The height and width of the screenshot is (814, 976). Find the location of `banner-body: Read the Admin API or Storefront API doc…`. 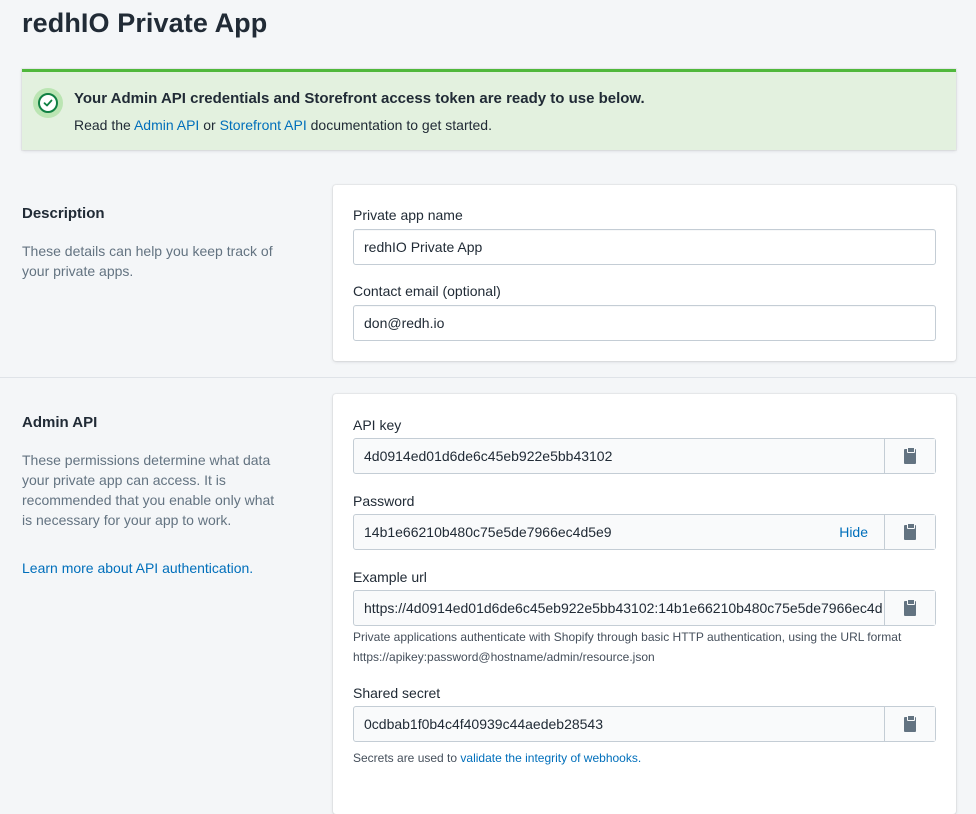

banner-body: Read the Admin API or Storefront API doc… is located at coordinates (283, 125).